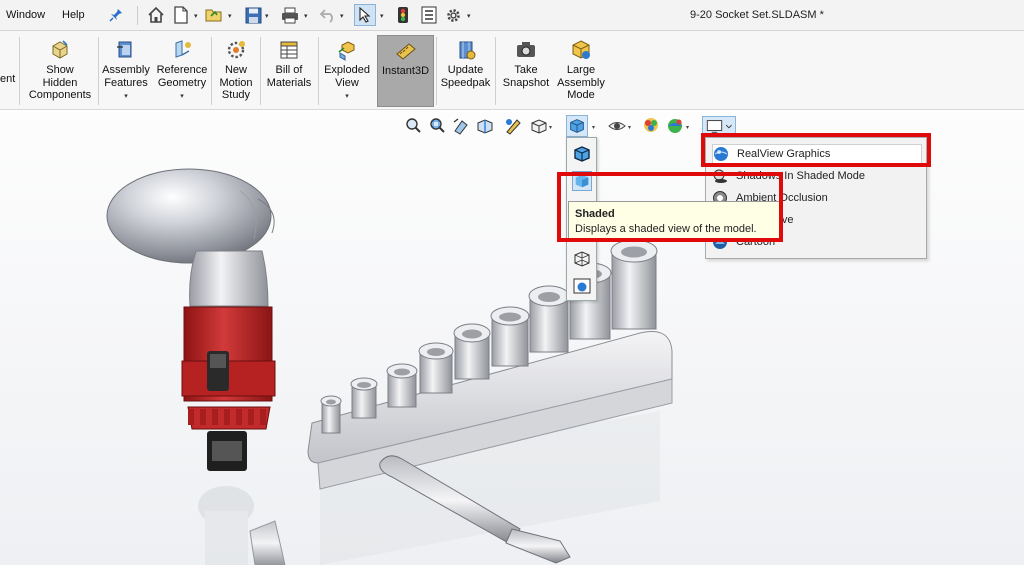  Describe the element at coordinates (25, 15) in the screenshot. I see `menu-window: Window` at that location.